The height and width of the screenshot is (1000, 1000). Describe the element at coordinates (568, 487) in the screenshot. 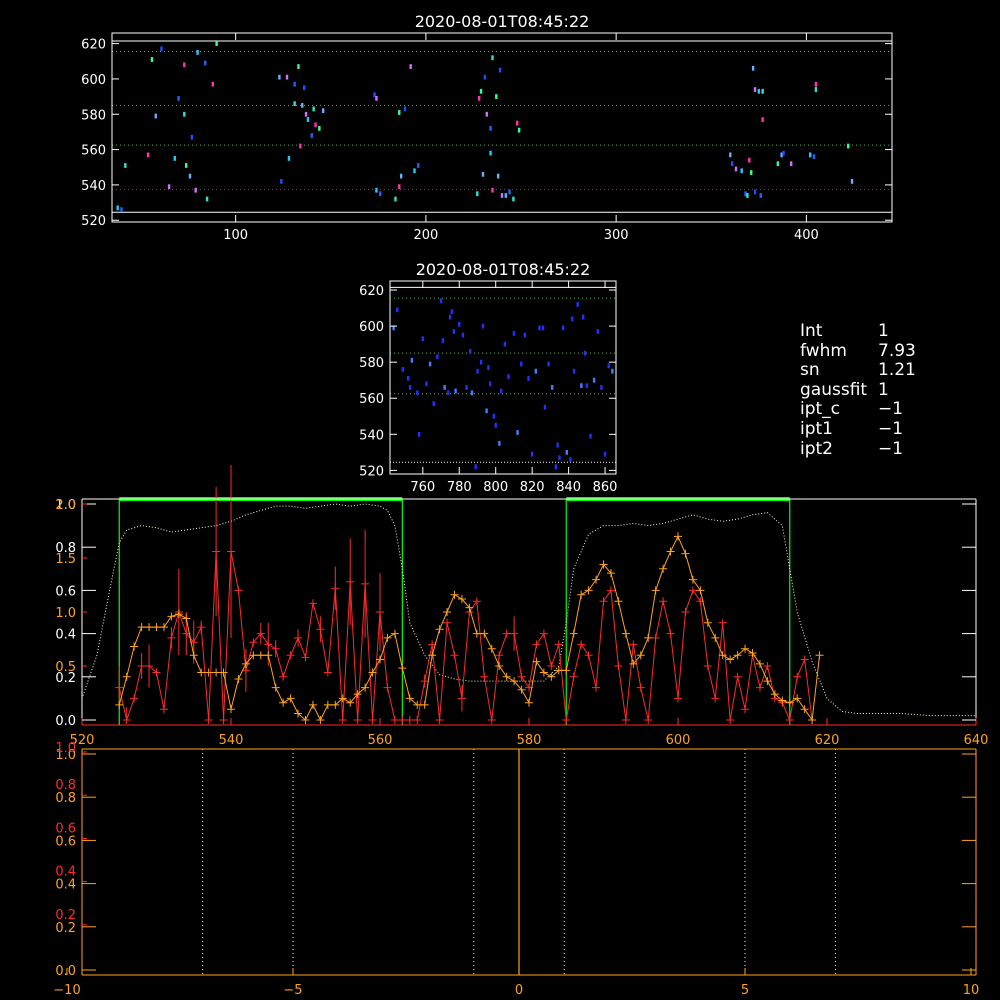

I see `x-tick-label: 840` at that location.